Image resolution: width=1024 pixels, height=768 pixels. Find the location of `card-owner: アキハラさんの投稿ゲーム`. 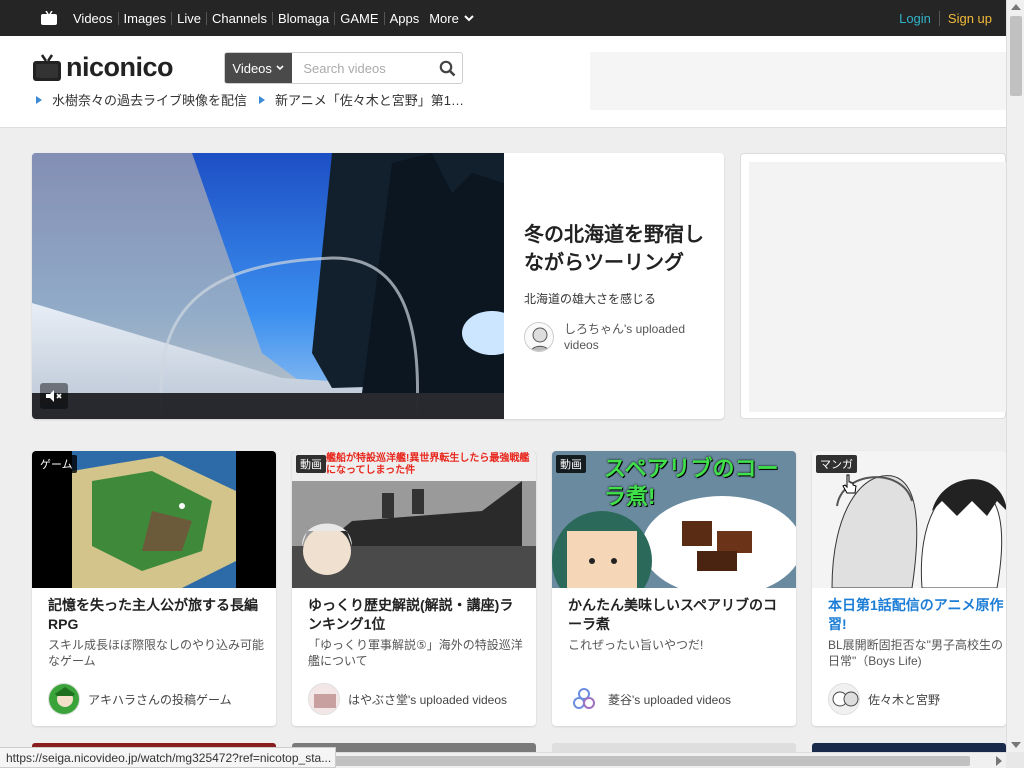

card-owner: アキハラさんの投稿ゲーム is located at coordinates (140, 699).